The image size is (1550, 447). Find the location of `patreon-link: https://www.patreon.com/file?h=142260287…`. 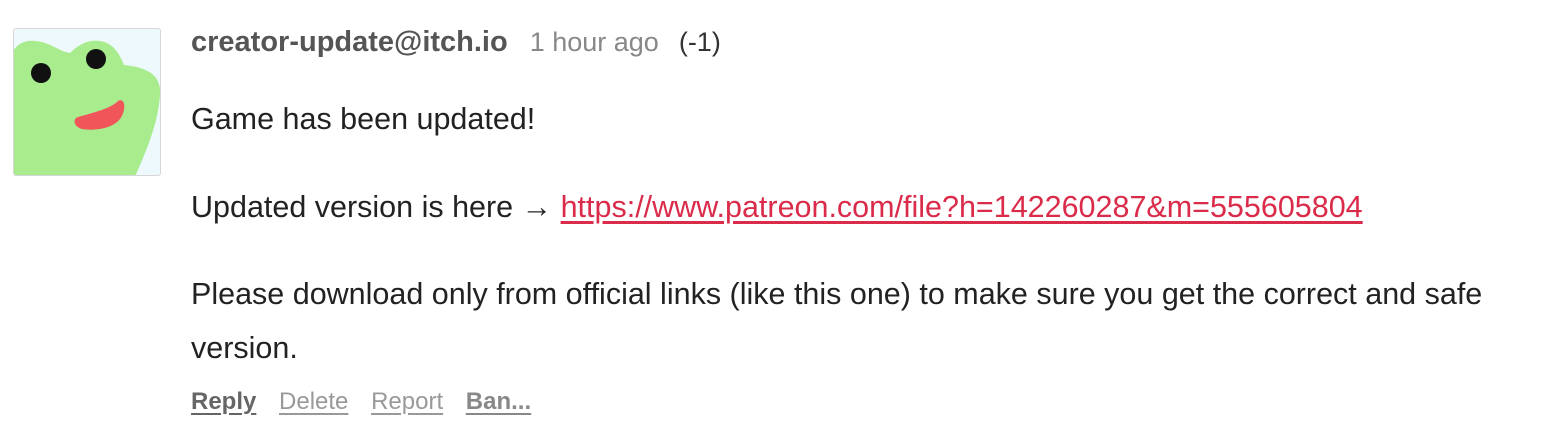

patreon-link: https://www.patreon.com/file?h=142260287… is located at coordinates (962, 207).